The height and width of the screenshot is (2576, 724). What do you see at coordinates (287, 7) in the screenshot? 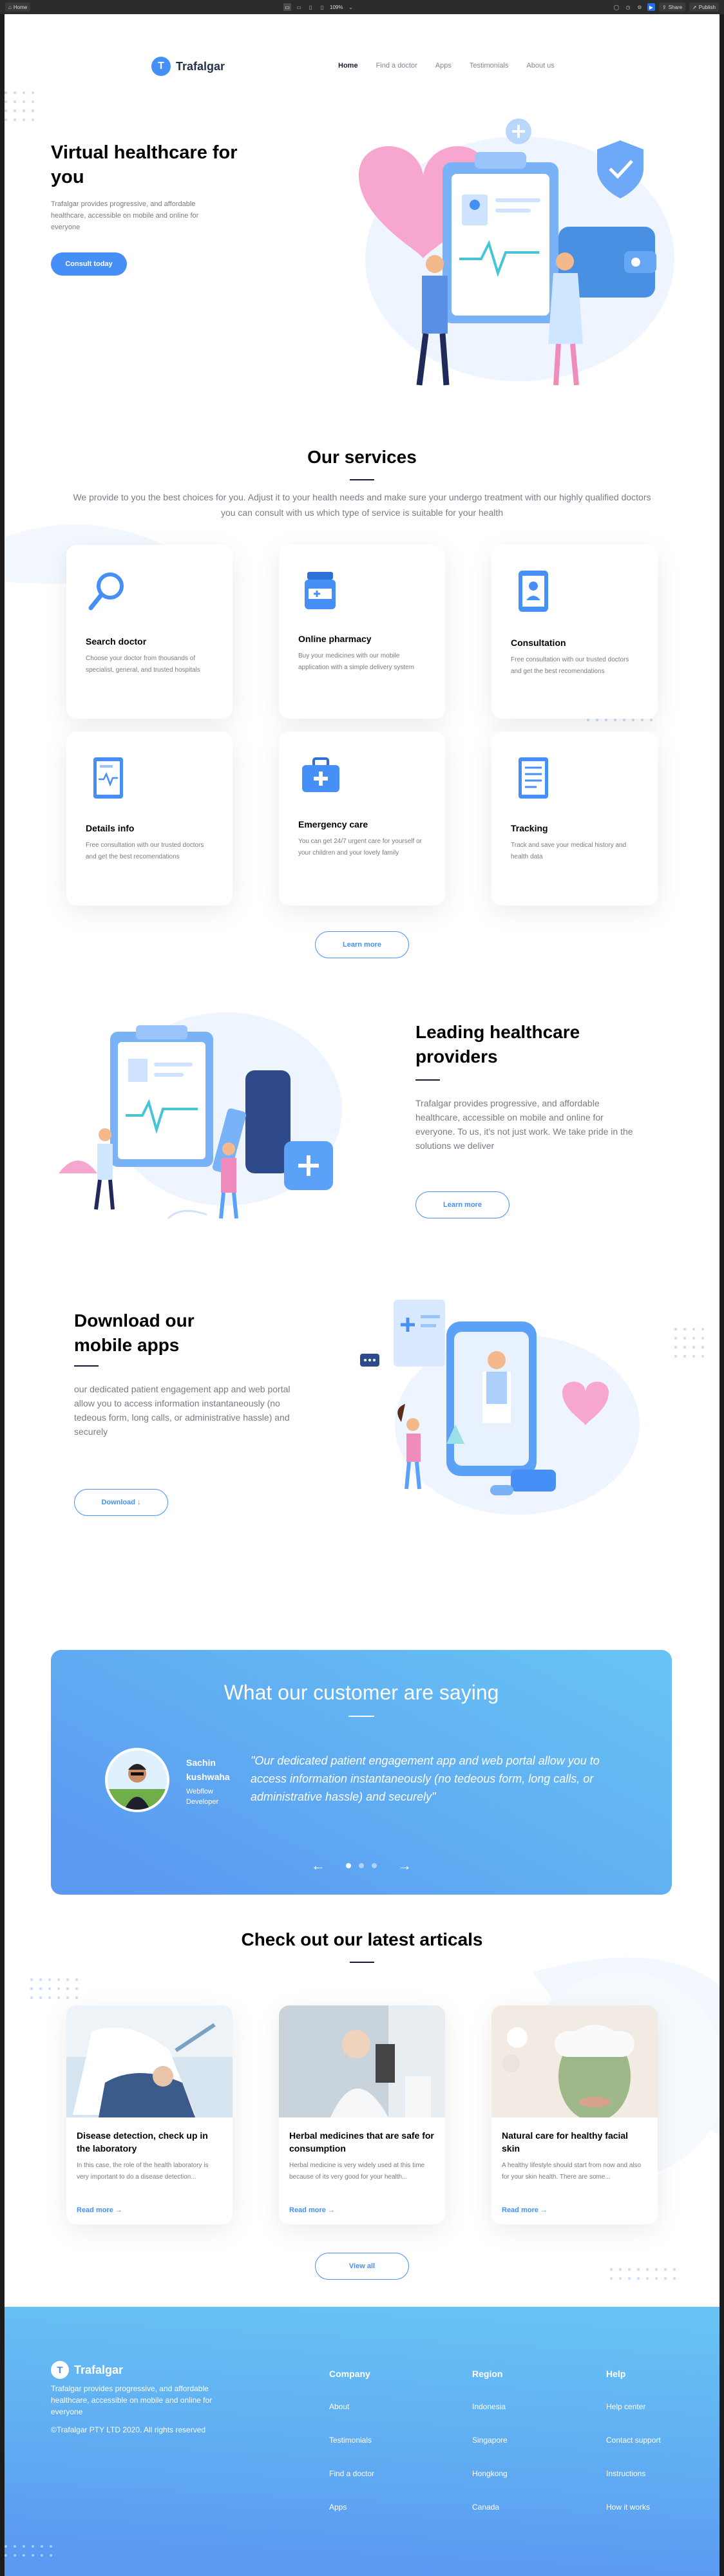
I see `desktop-icon: ▭` at bounding box center [287, 7].